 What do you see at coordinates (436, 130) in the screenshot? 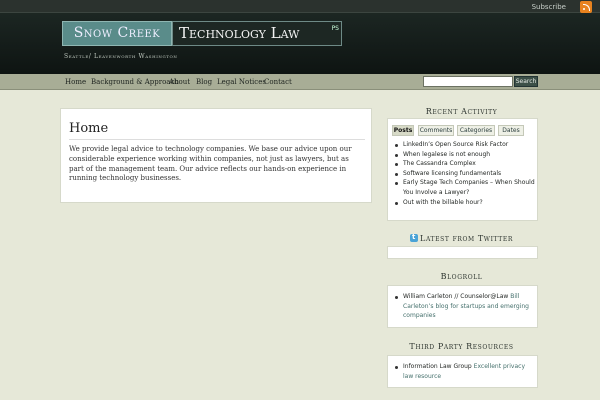
I see `tab-comments: Comments` at bounding box center [436, 130].